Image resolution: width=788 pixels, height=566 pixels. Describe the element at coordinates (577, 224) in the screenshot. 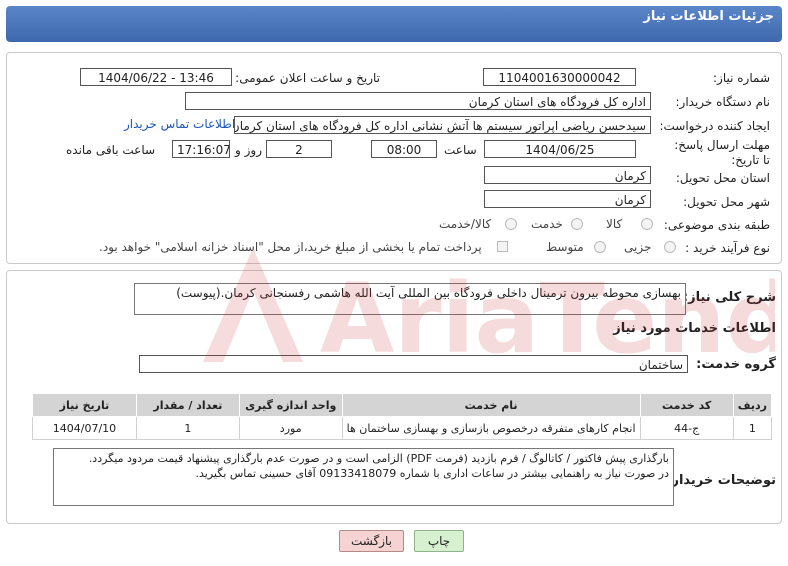

I see `category-service-radio` at that location.